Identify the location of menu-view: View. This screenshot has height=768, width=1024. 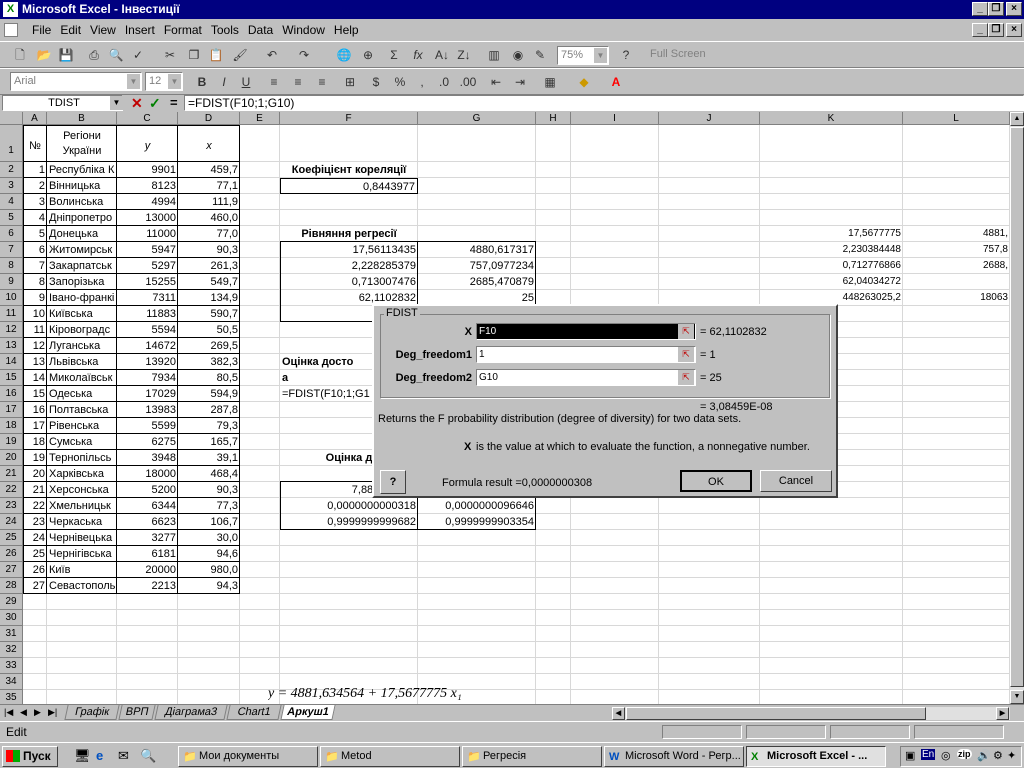
(103, 30).